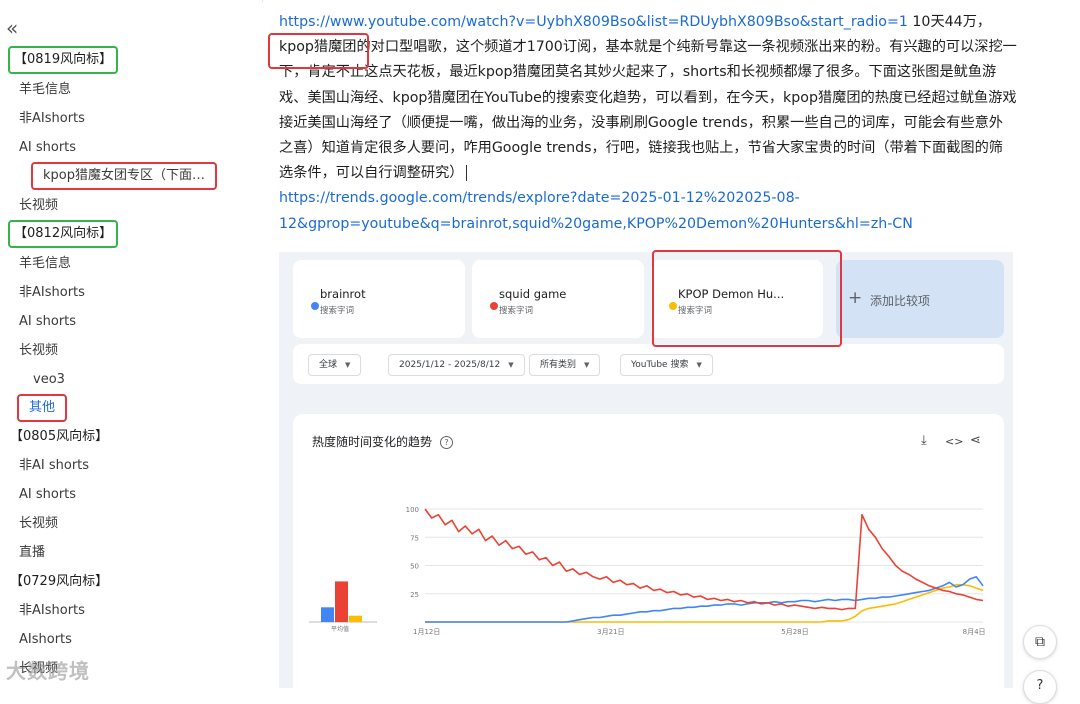 The height and width of the screenshot is (704, 1080). I want to click on y-tick-label: 75, so click(414, 538).